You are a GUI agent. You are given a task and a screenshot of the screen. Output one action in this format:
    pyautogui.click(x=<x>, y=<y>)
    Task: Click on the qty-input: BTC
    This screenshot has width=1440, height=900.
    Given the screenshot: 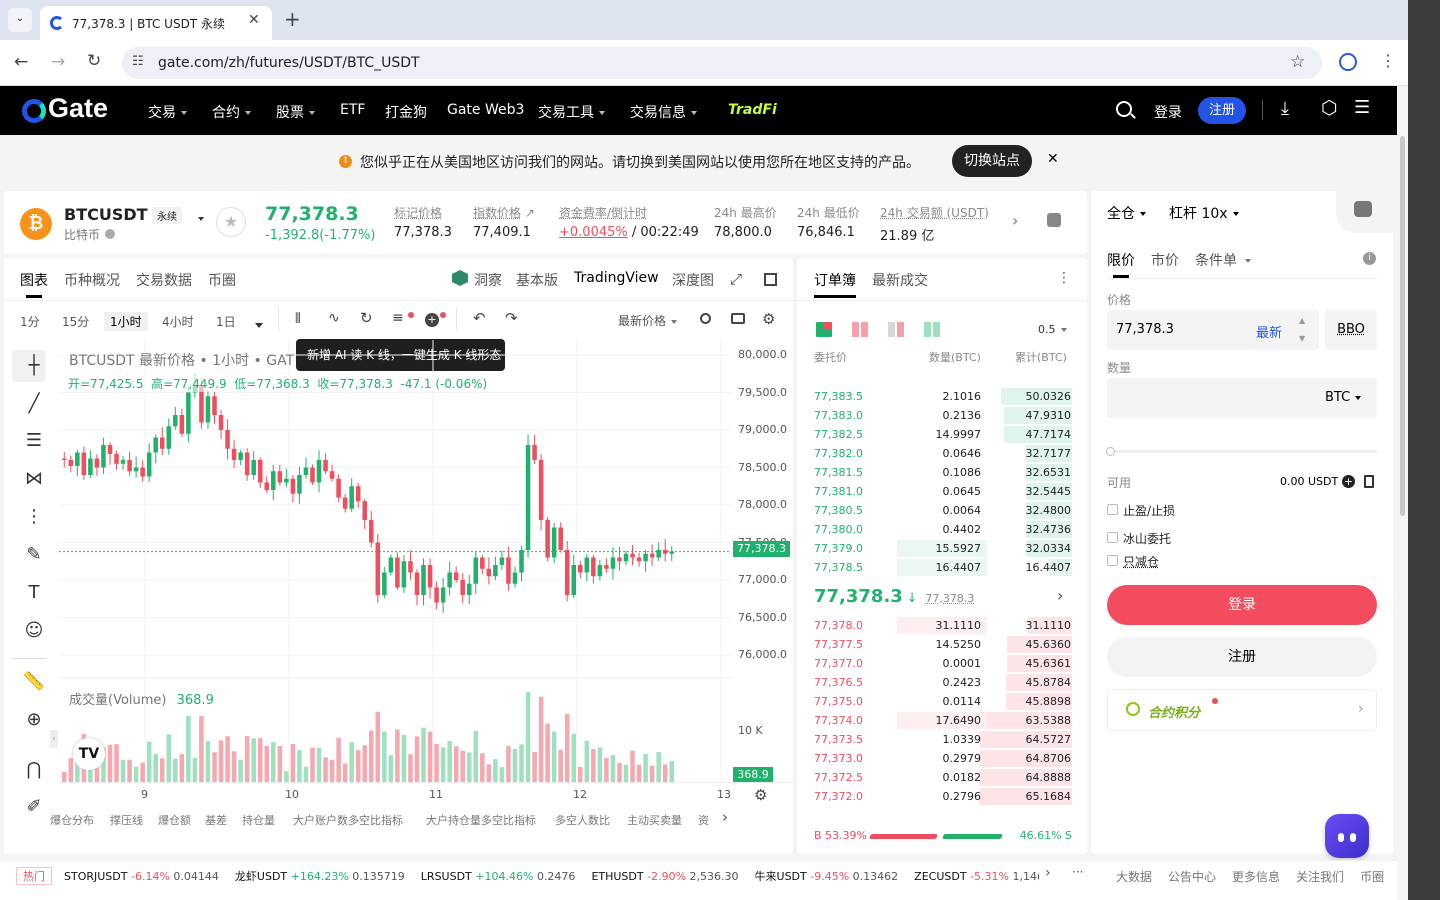 What is the action you would take?
    pyautogui.click(x=1242, y=398)
    